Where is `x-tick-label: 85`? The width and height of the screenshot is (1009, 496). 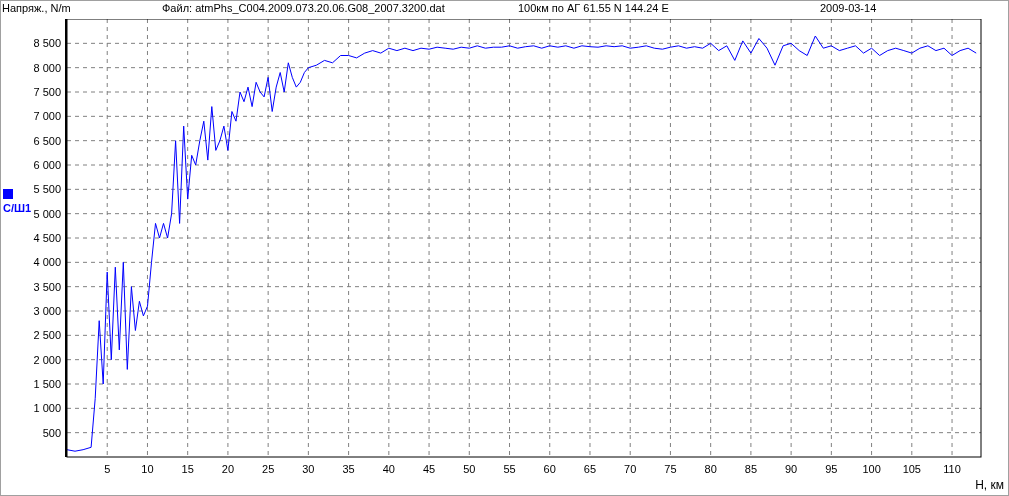
x-tick-label: 85 is located at coordinates (750, 469).